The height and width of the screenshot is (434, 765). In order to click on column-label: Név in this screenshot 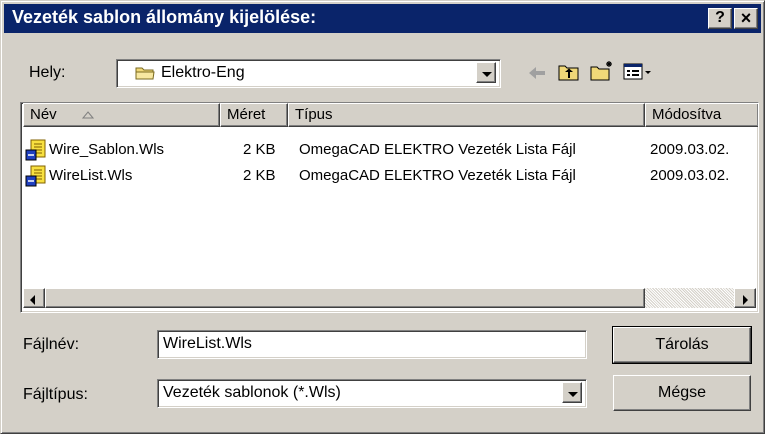, I will do `click(43, 114)`.